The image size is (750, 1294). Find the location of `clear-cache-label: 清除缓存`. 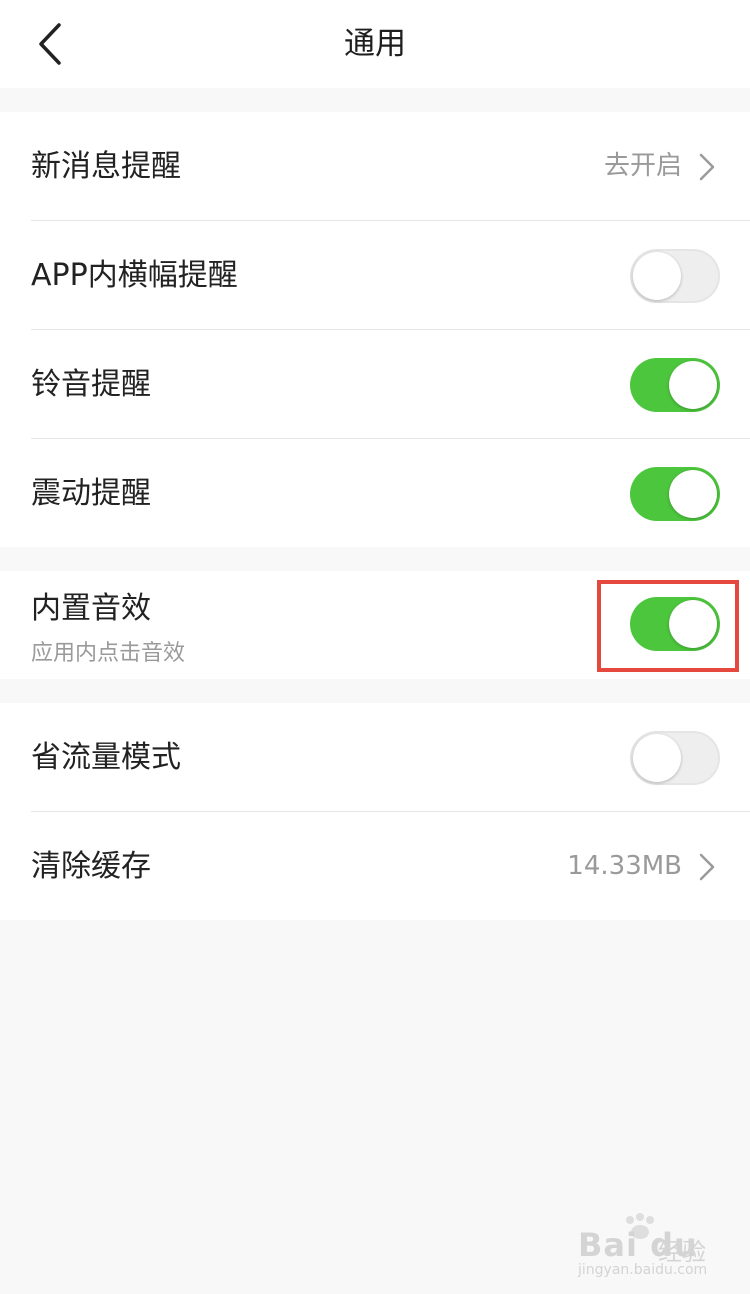

clear-cache-label: 清除缓存 is located at coordinates (91, 866).